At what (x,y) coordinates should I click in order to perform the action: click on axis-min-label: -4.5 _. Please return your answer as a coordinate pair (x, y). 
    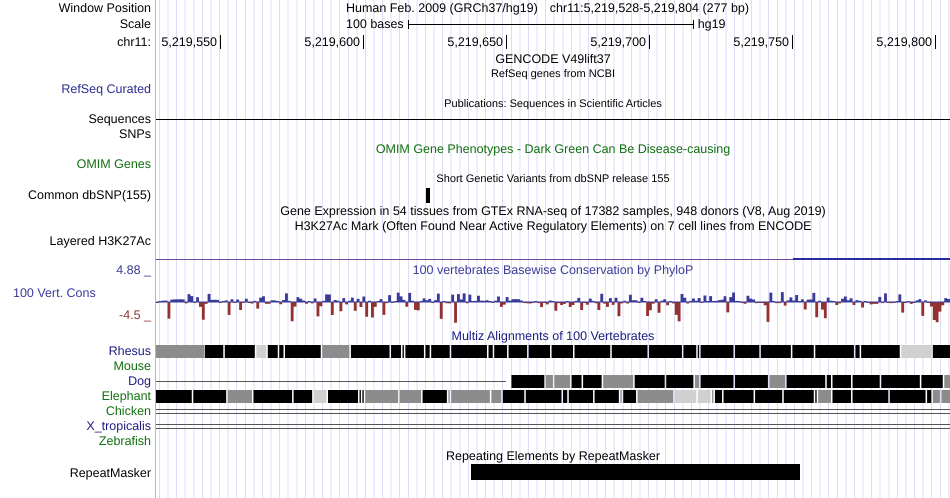
    Looking at the image, I should click on (134, 315).